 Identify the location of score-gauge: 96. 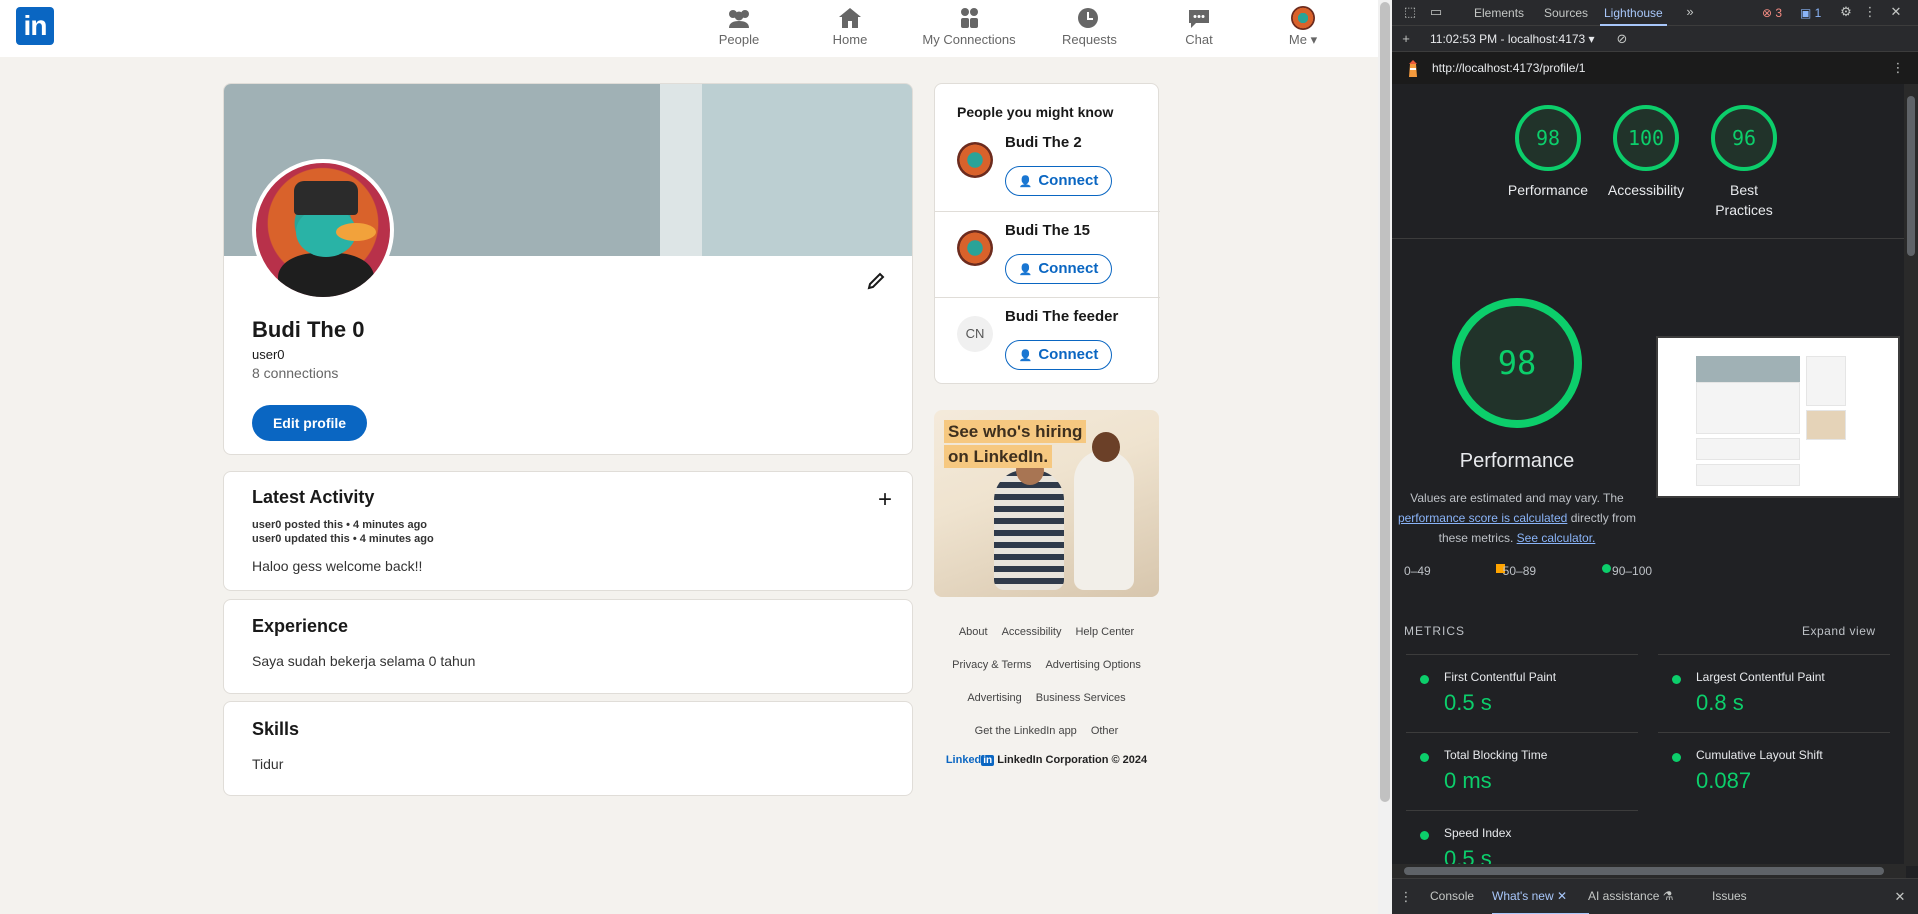
(1744, 138).